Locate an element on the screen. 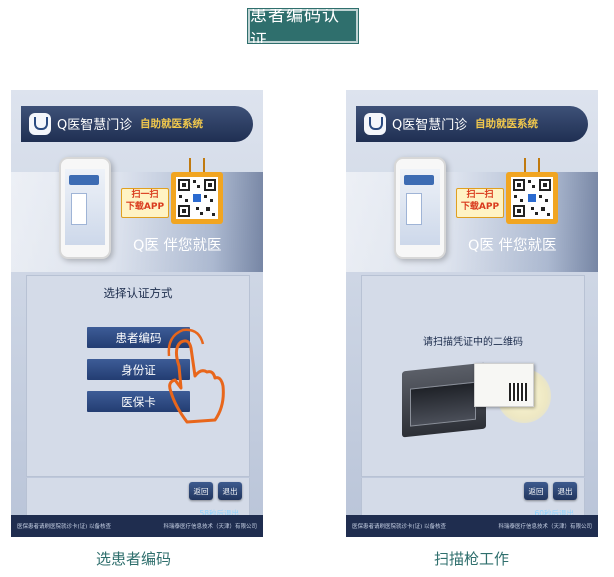 Image resolution: width=614 pixels, height=577 pixels. scan-prompt: 请扫描凭证中的二维码 is located at coordinates (473, 342).